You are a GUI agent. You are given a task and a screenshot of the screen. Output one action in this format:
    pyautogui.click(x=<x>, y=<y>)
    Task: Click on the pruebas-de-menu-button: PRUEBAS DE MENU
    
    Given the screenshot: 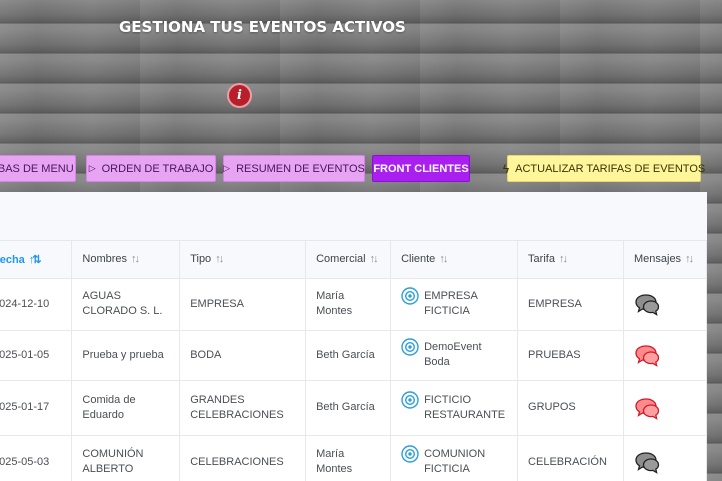 What is the action you would take?
    pyautogui.click(x=38, y=168)
    